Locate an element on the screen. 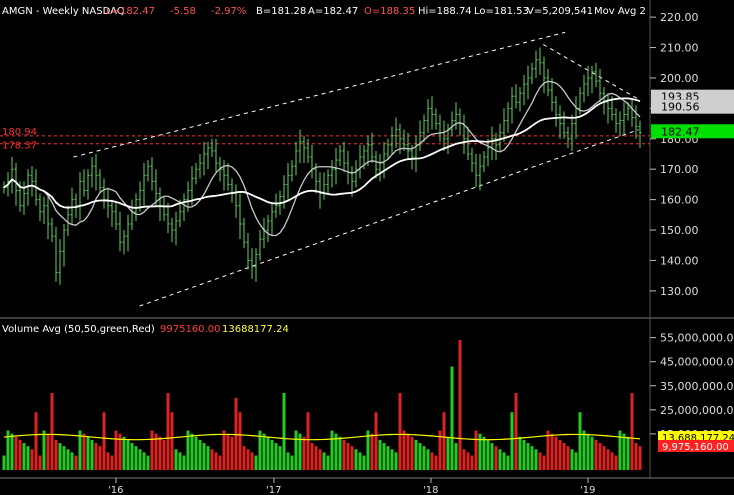 This screenshot has height=495, width=734. falling-trendline is located at coordinates (590, 72).